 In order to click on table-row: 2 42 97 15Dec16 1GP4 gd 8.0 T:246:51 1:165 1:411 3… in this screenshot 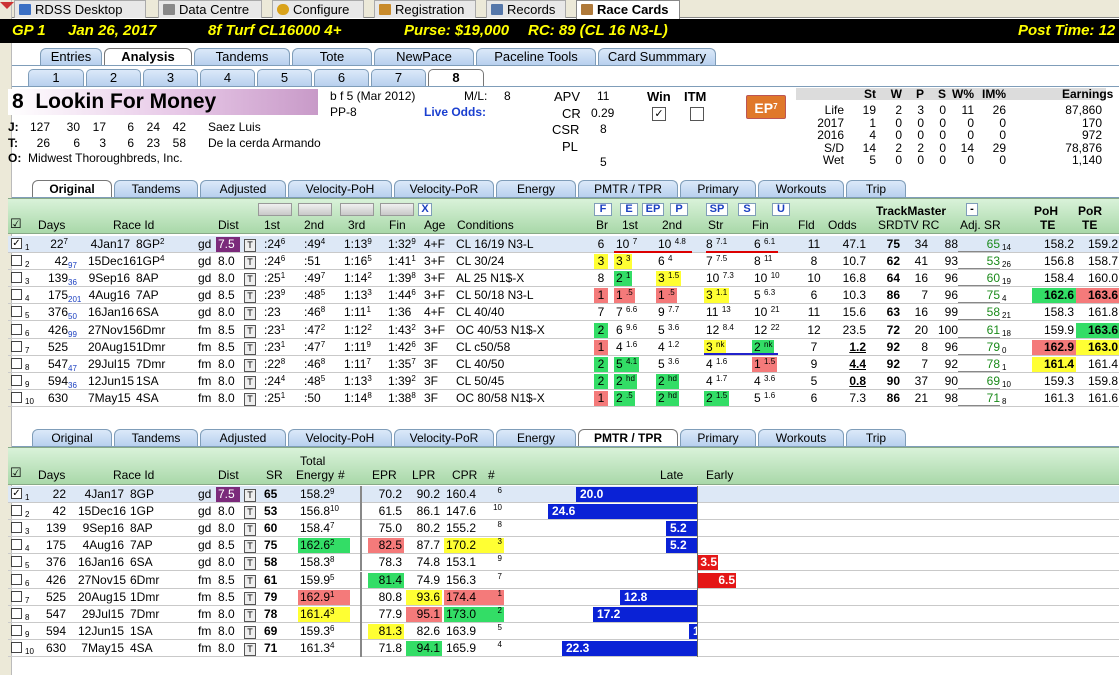, I will do `click(563, 262)`.